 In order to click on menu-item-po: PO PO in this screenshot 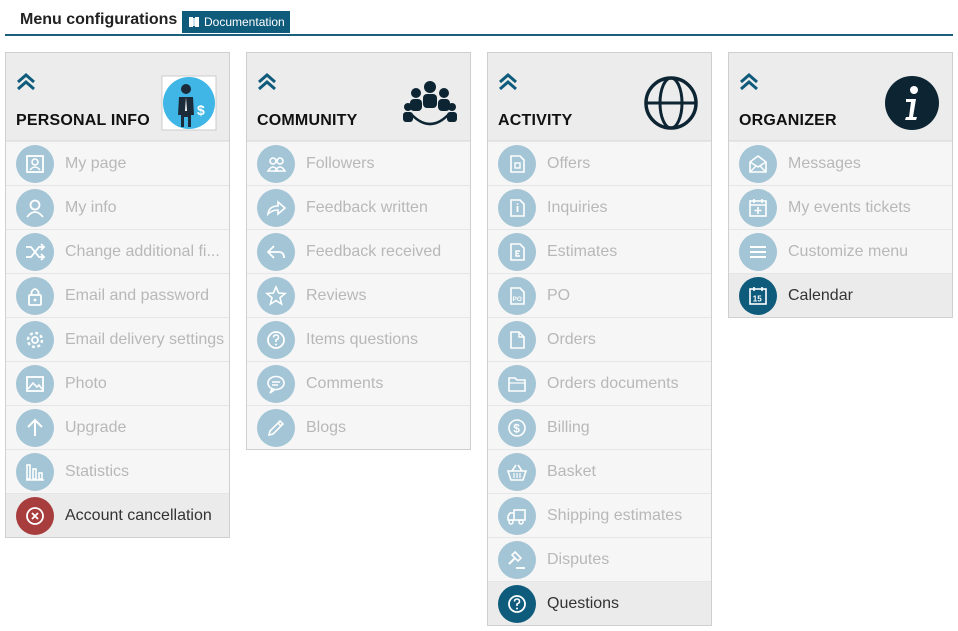, I will do `click(599, 295)`.